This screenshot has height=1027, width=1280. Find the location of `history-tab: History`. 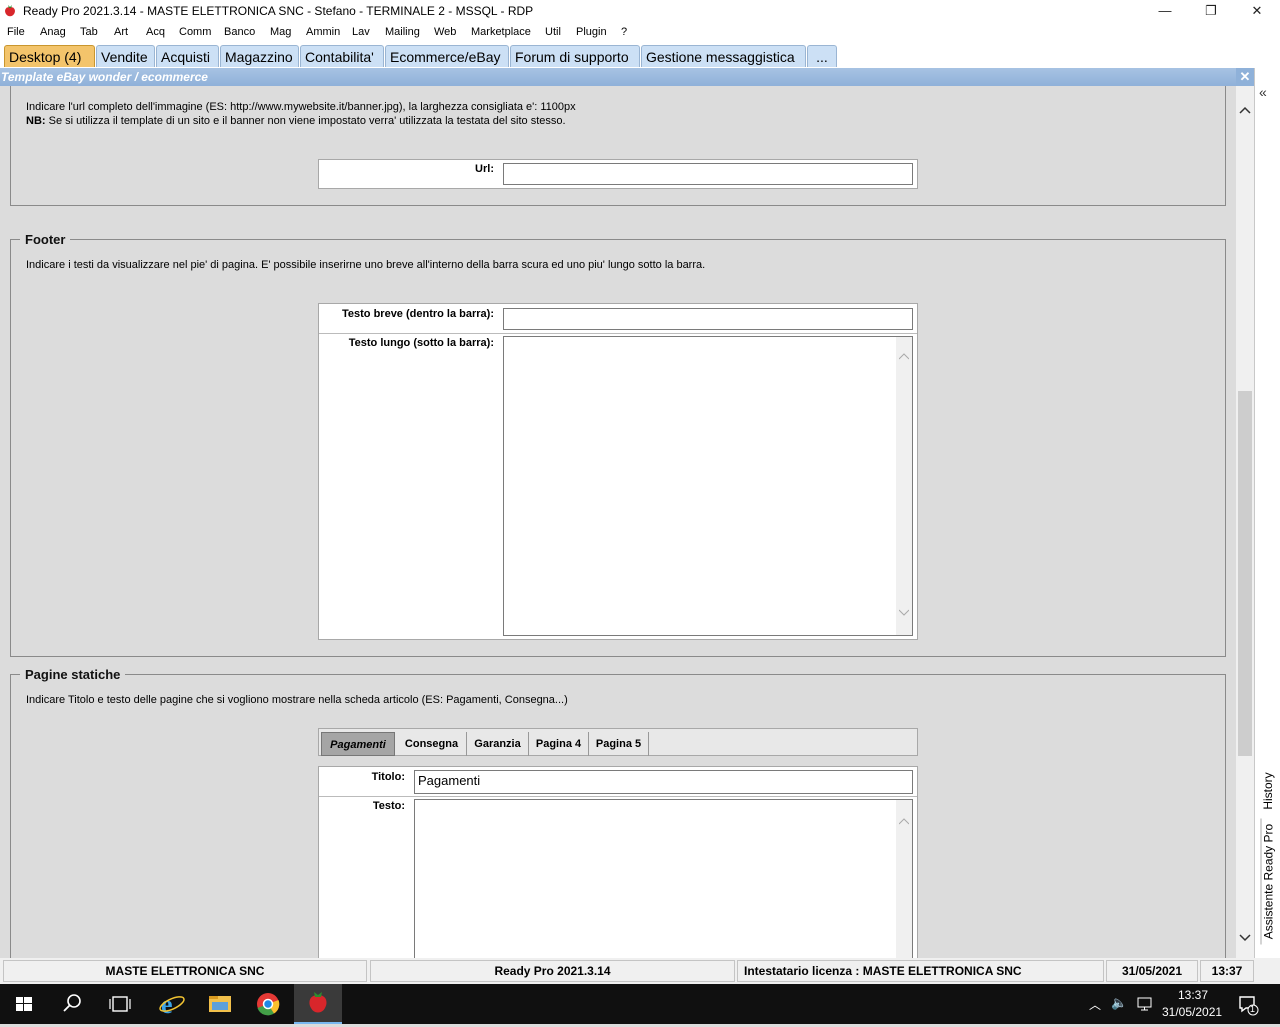

history-tab: History is located at coordinates (1268, 791).